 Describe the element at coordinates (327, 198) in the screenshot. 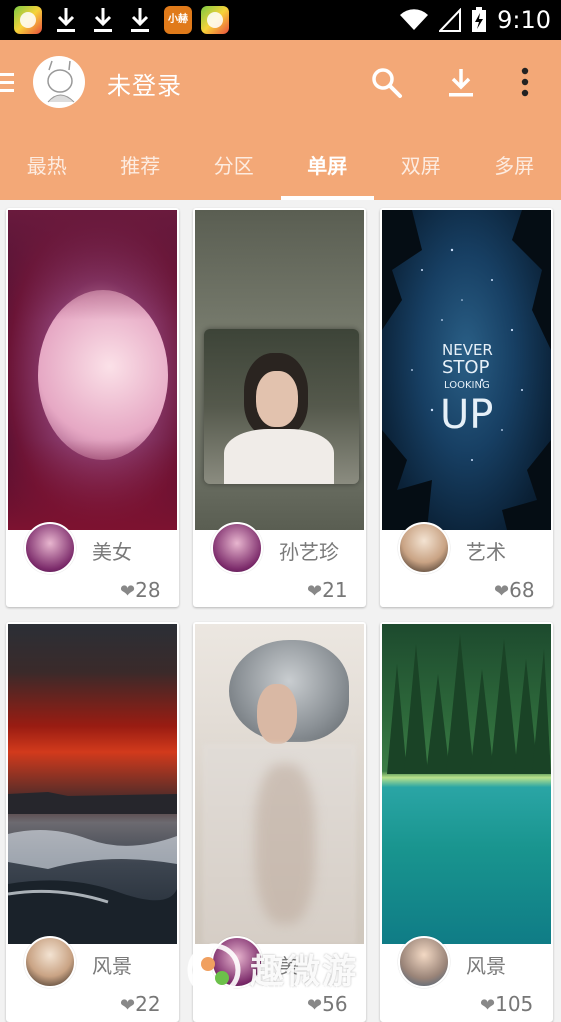

I see `tab-active-indicator` at that location.